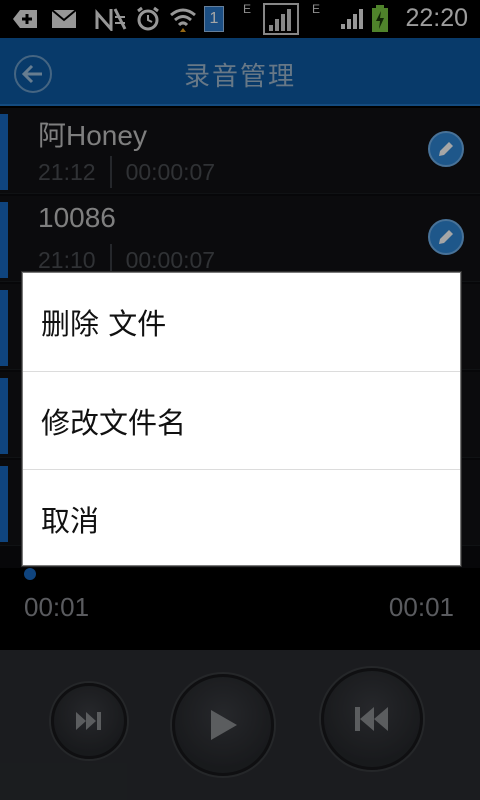 Image resolution: width=480 pixels, height=800 pixels. I want to click on rename-file-option: 修改文件名, so click(241, 420).